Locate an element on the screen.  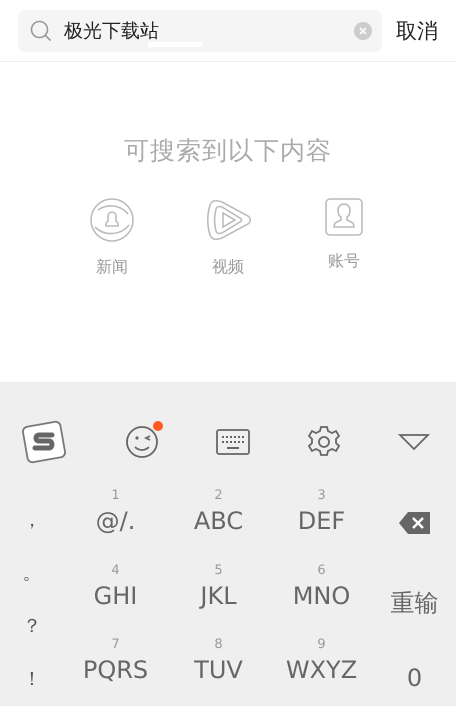
category-label: 新闻 is located at coordinates (112, 267).